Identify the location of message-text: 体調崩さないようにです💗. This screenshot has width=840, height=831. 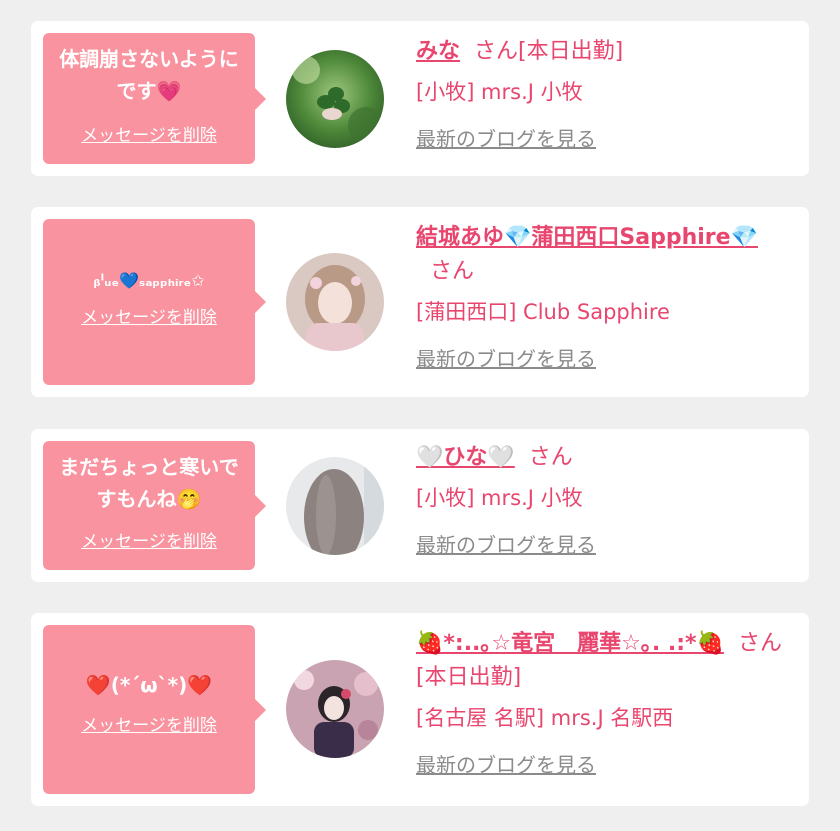
(149, 75).